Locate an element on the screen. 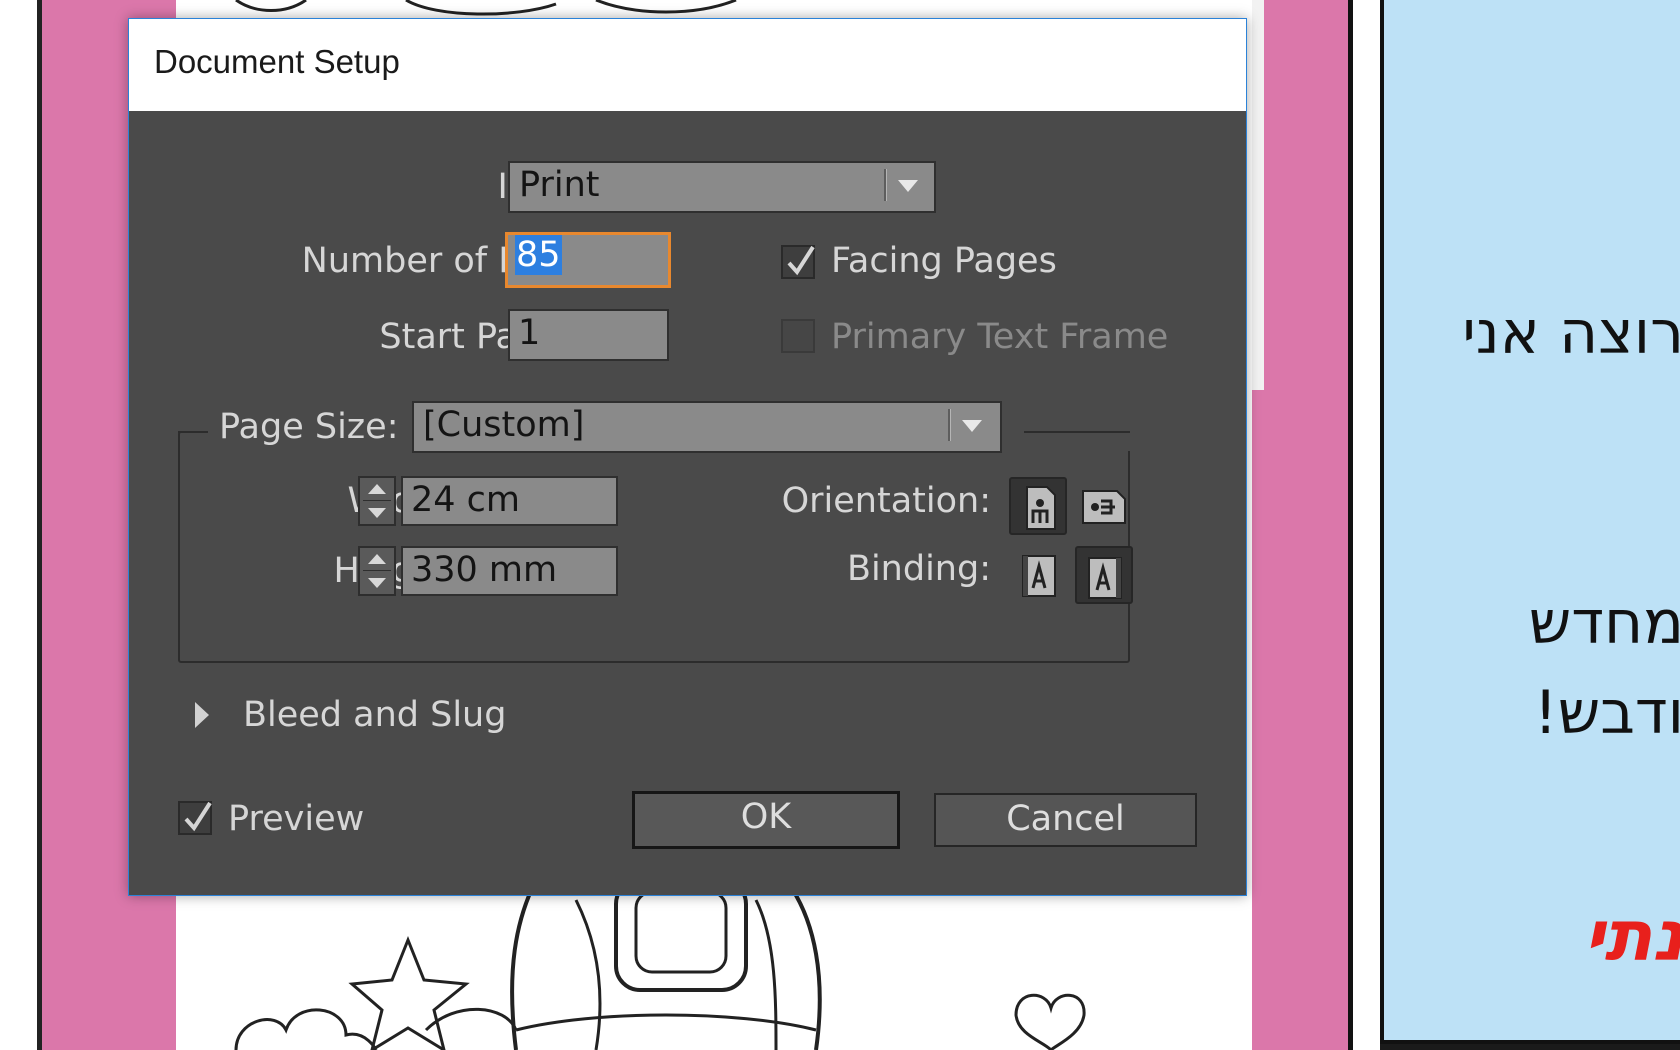 The width and height of the screenshot is (1680, 1050). preview-checkbox is located at coordinates (195, 818).